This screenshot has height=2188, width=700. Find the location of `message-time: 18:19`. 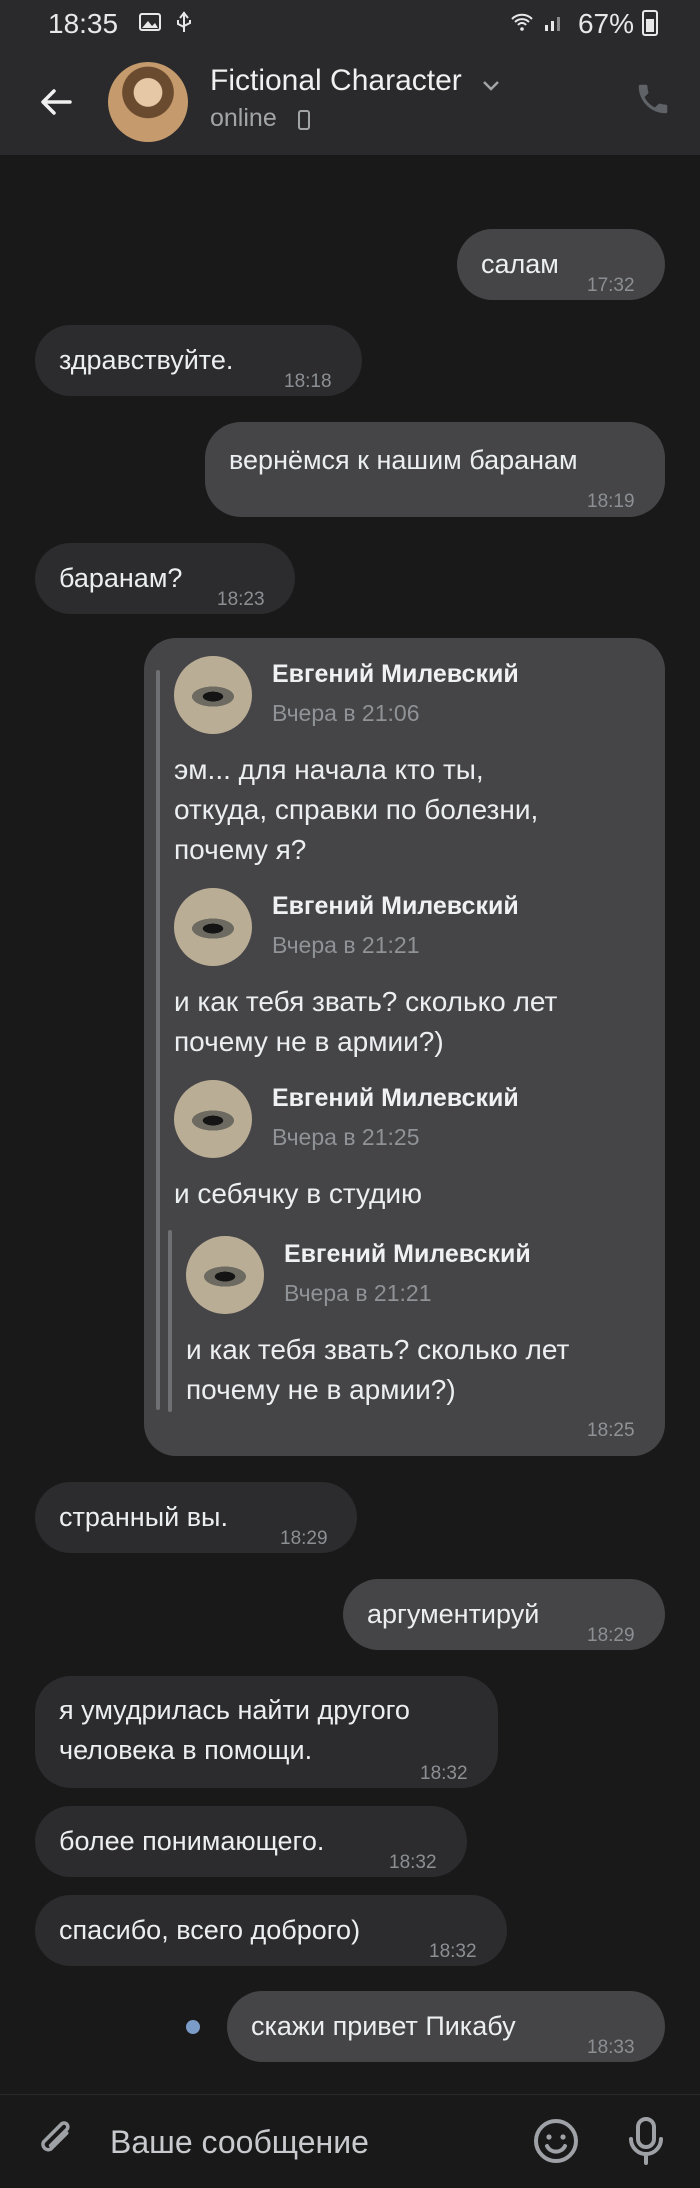

message-time: 18:19 is located at coordinates (611, 501).